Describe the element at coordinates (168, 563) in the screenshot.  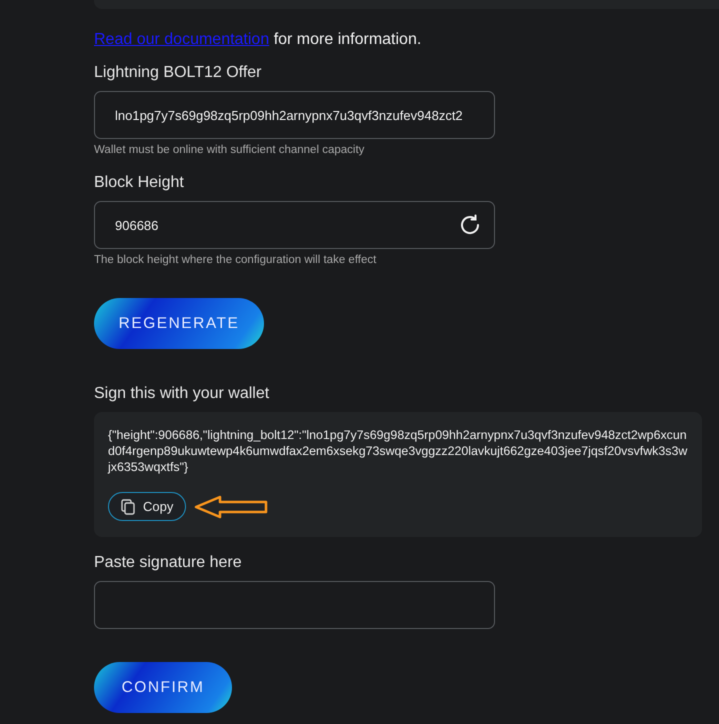
I see `field-label: Paste signature here` at that location.